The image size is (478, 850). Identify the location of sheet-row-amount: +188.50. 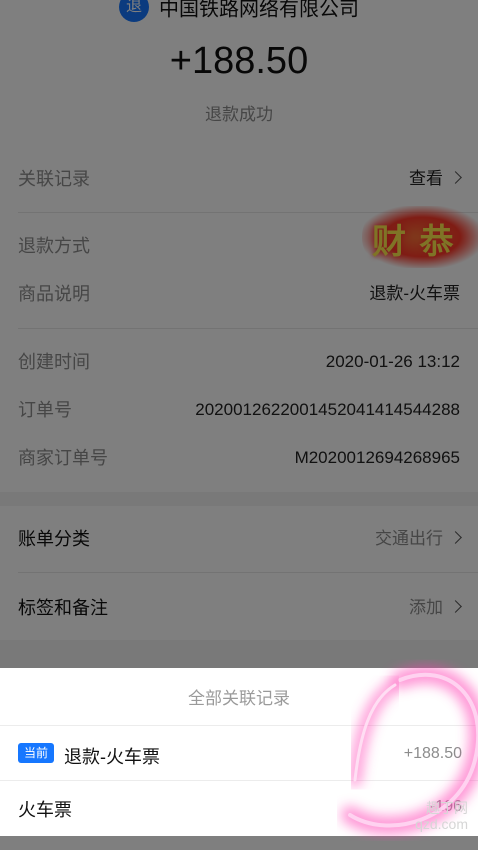
(432, 753).